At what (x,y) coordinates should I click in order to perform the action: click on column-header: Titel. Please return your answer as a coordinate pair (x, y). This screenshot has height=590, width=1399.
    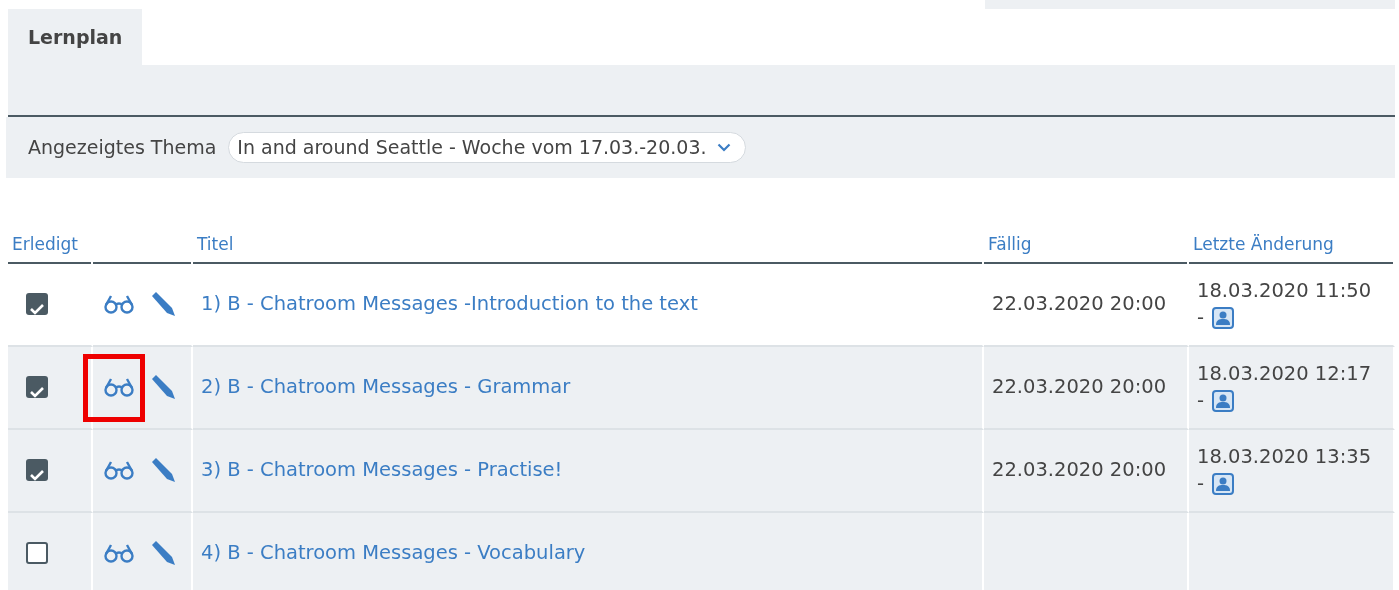
    Looking at the image, I should click on (587, 248).